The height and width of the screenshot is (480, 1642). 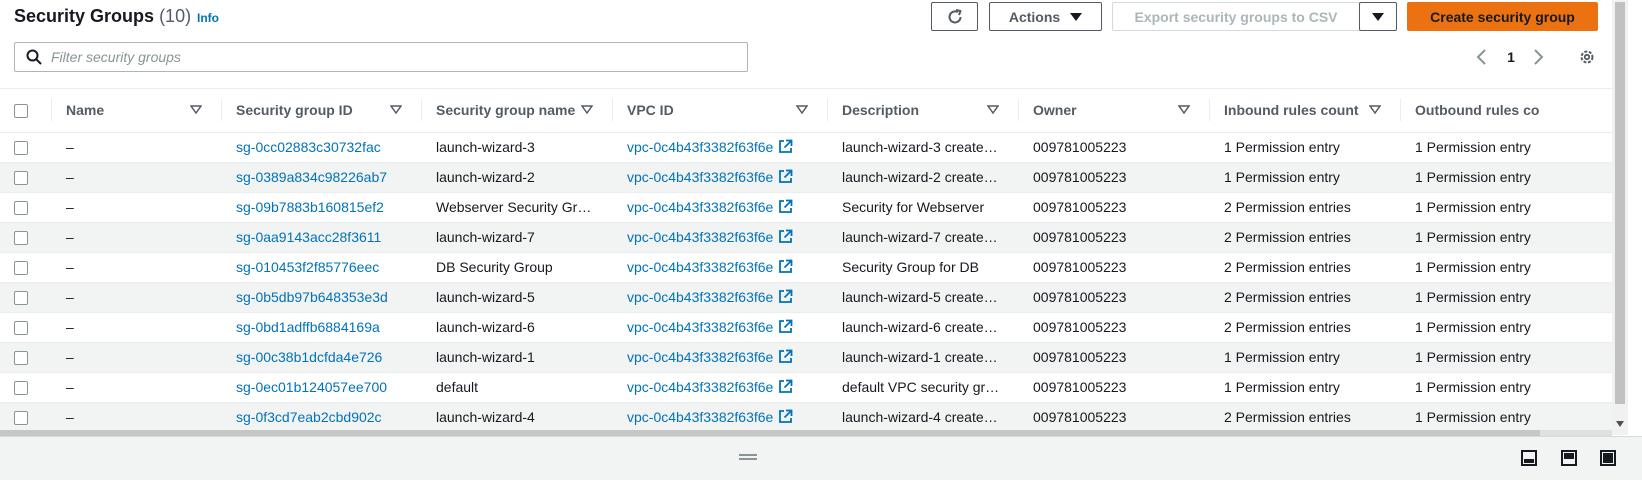 I want to click on column-header-security-group-id: Security group ID, so click(x=322, y=111).